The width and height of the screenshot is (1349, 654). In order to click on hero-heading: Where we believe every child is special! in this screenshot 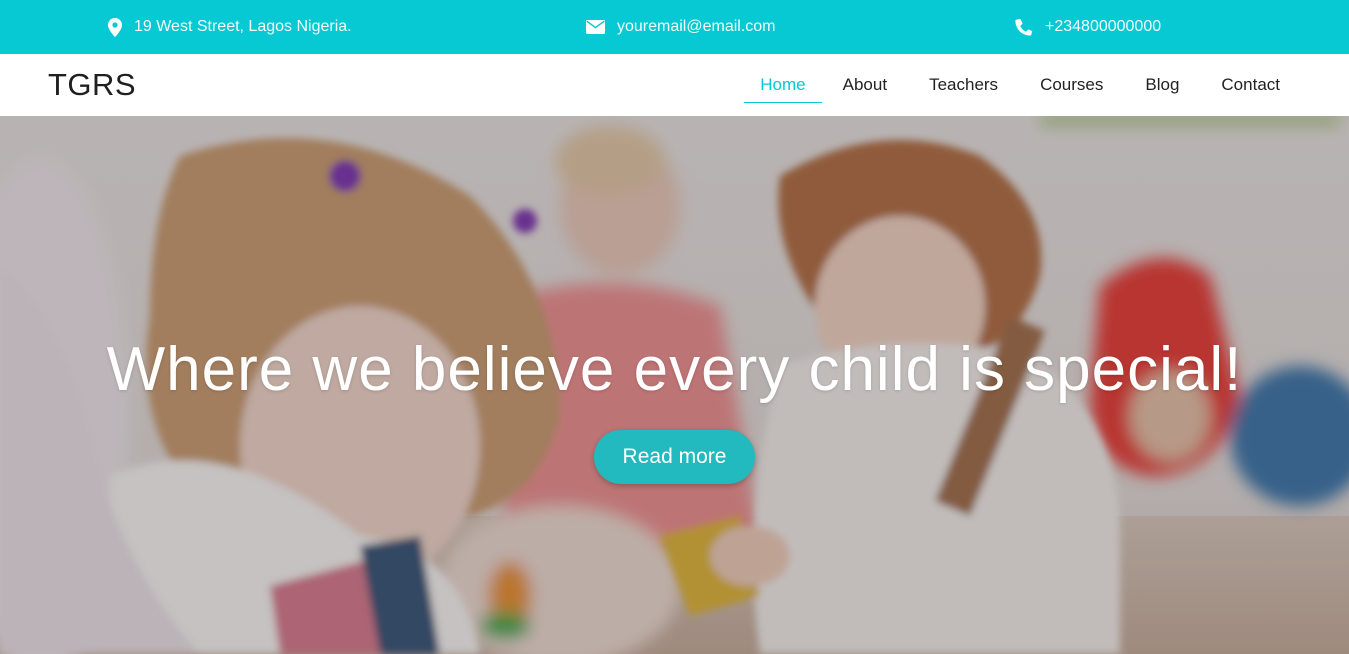, I will do `click(674, 369)`.